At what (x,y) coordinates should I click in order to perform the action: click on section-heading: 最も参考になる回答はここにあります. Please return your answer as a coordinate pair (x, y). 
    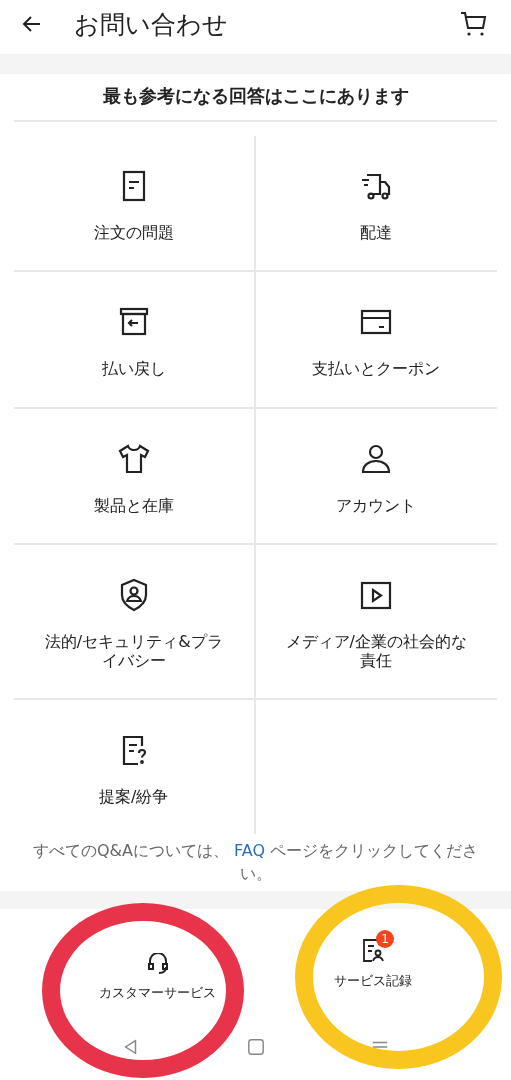
    Looking at the image, I should click on (255, 98).